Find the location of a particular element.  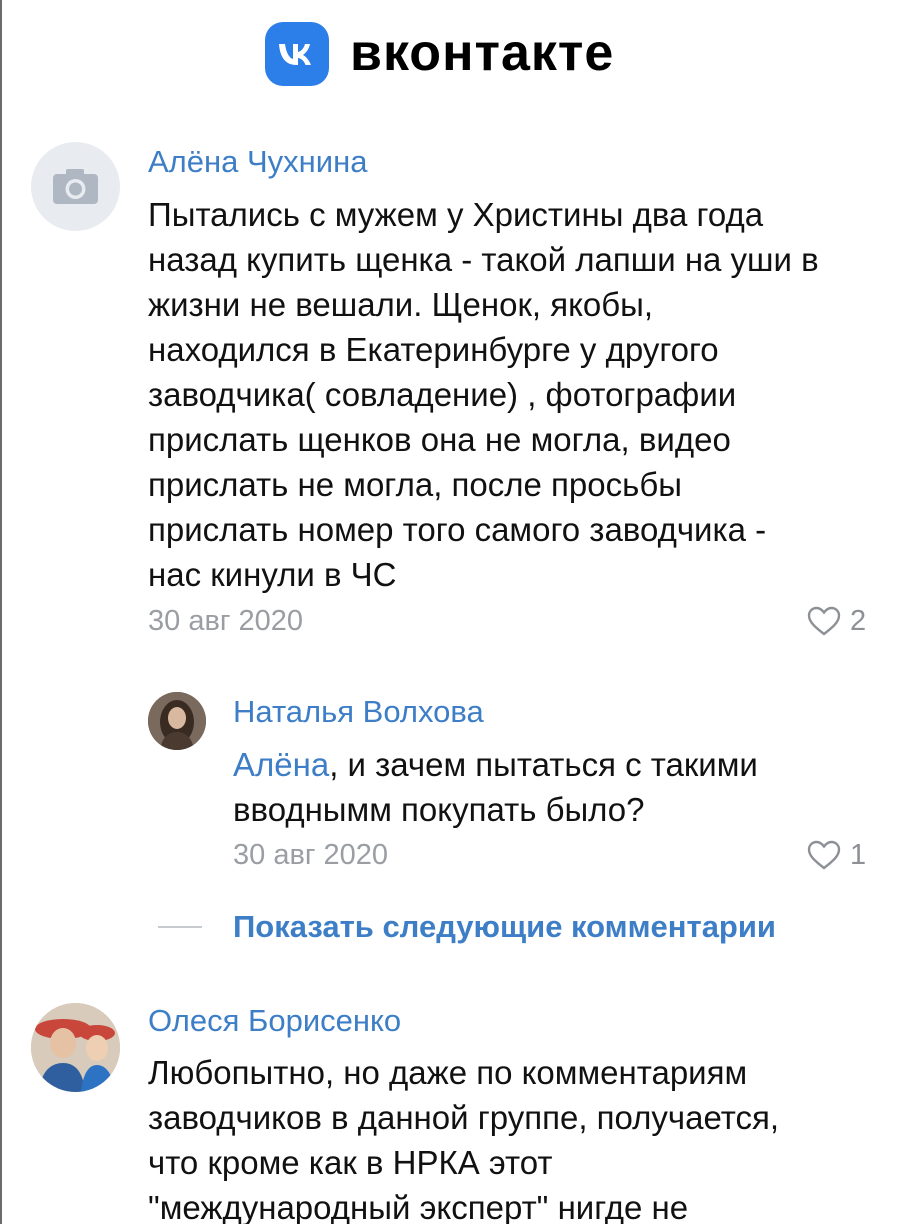

like-count: 1 is located at coordinates (858, 855).